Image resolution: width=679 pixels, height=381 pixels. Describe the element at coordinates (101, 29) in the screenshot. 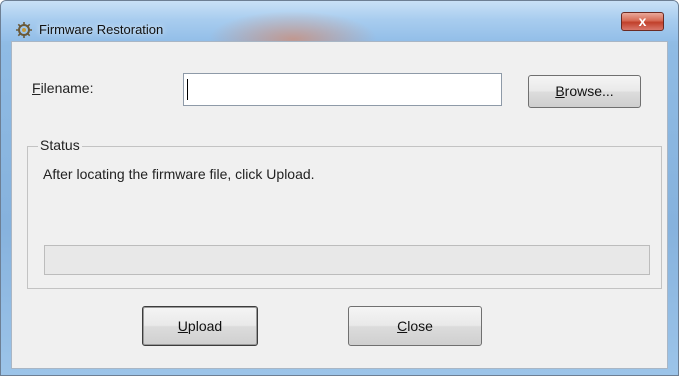

I see `window-title: Firmware Restoration` at that location.